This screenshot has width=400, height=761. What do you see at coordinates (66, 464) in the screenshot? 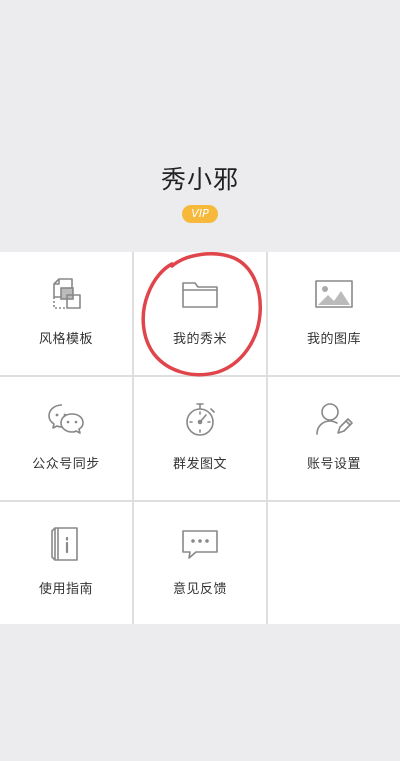
I see `menu-item-label: 公众号同步` at bounding box center [66, 464].